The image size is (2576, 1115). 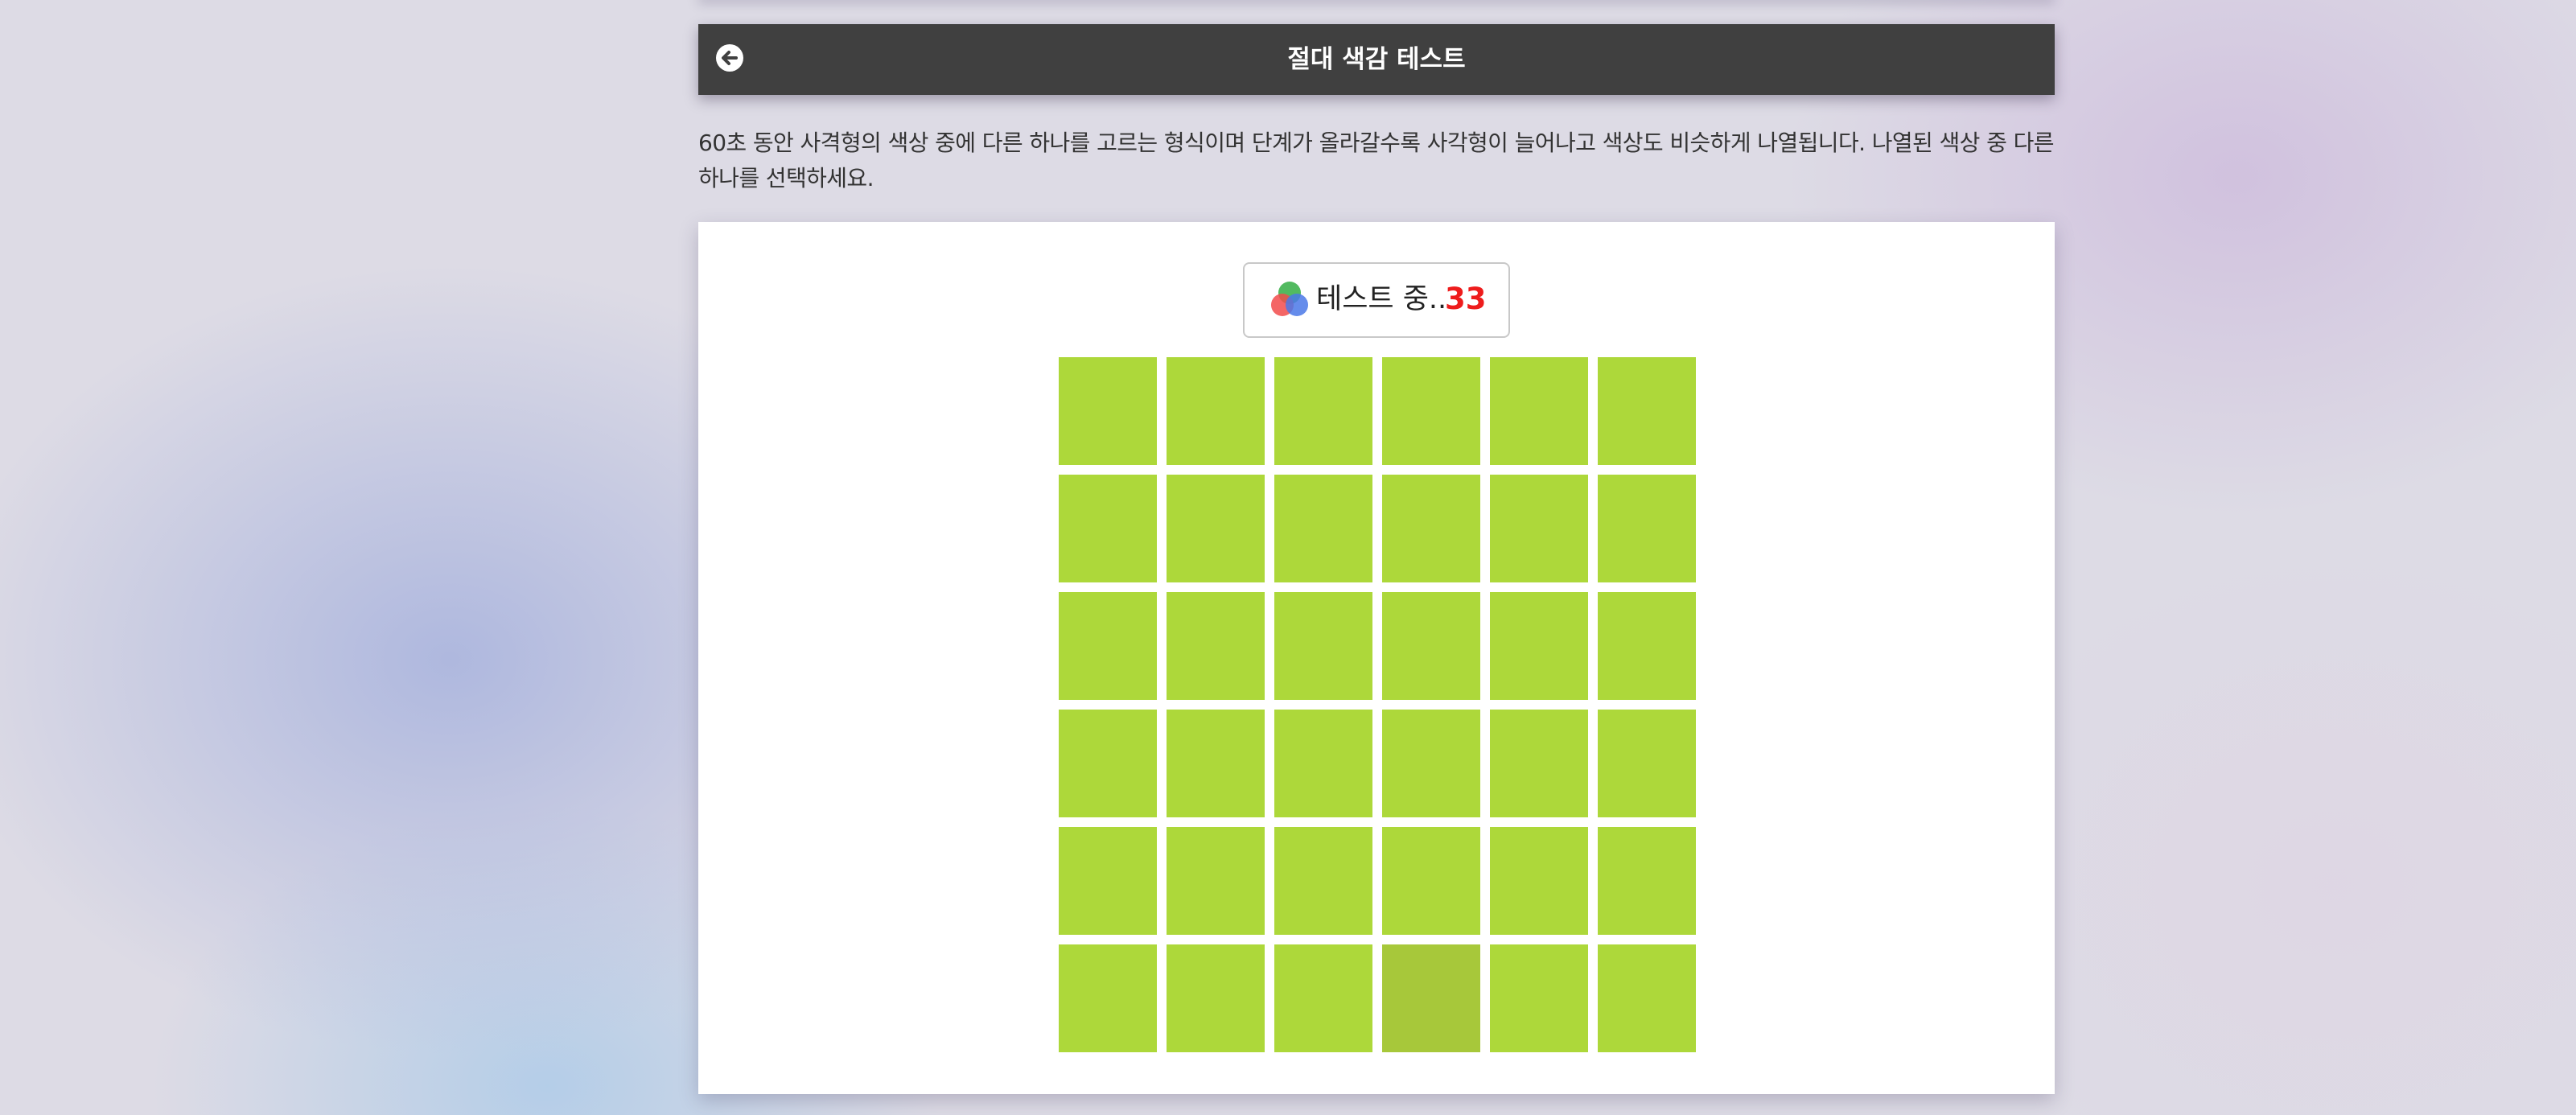 I want to click on color-tile-r6-c3, so click(x=1323, y=998).